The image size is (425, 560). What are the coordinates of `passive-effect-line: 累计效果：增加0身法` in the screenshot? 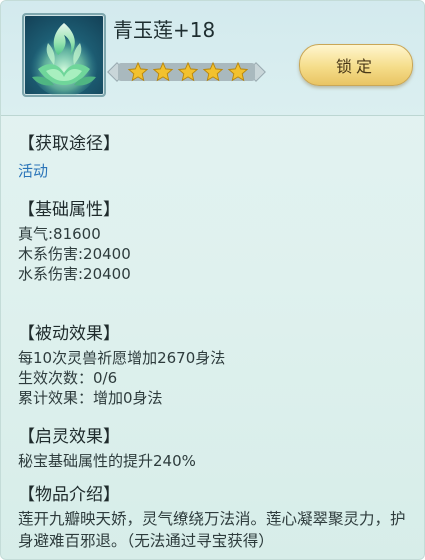 It's located at (90, 398).